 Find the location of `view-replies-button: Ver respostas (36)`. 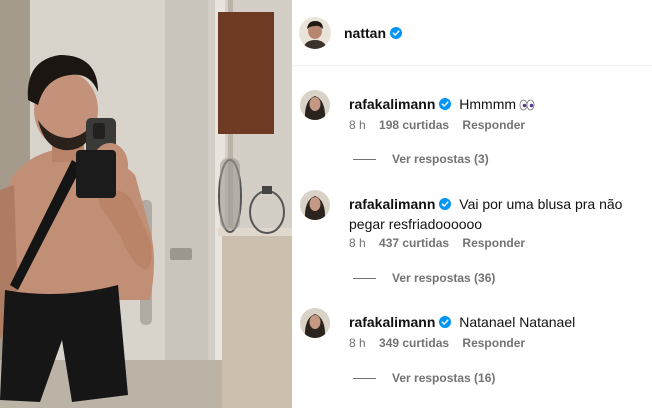

view-replies-button: Ver respostas (36) is located at coordinates (424, 278).